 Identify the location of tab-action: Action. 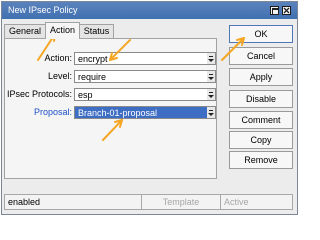
(62, 30).